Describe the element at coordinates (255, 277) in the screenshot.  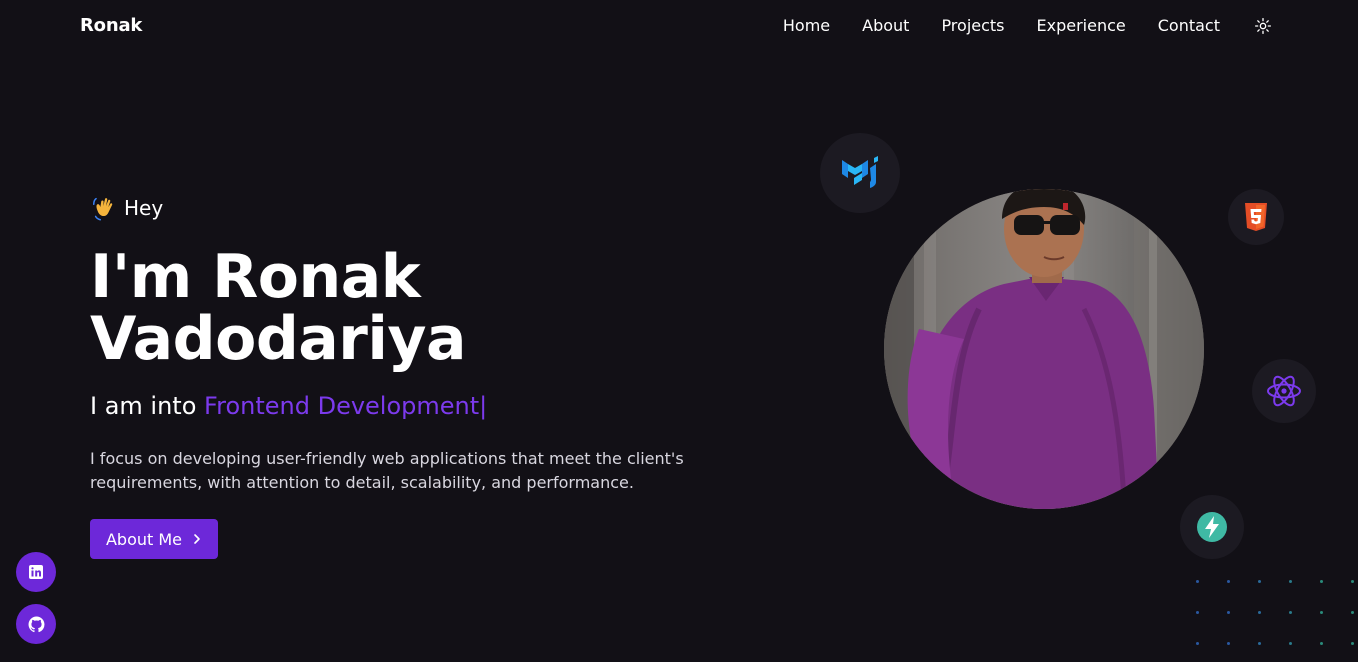
I see `hero-title-line1: I'm Ronak` at that location.